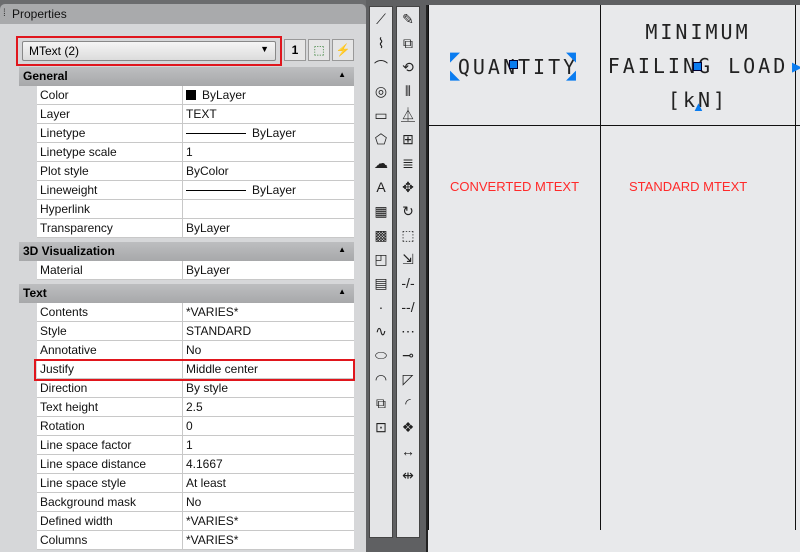  I want to click on fillet-icon: ◜, so click(408, 403).